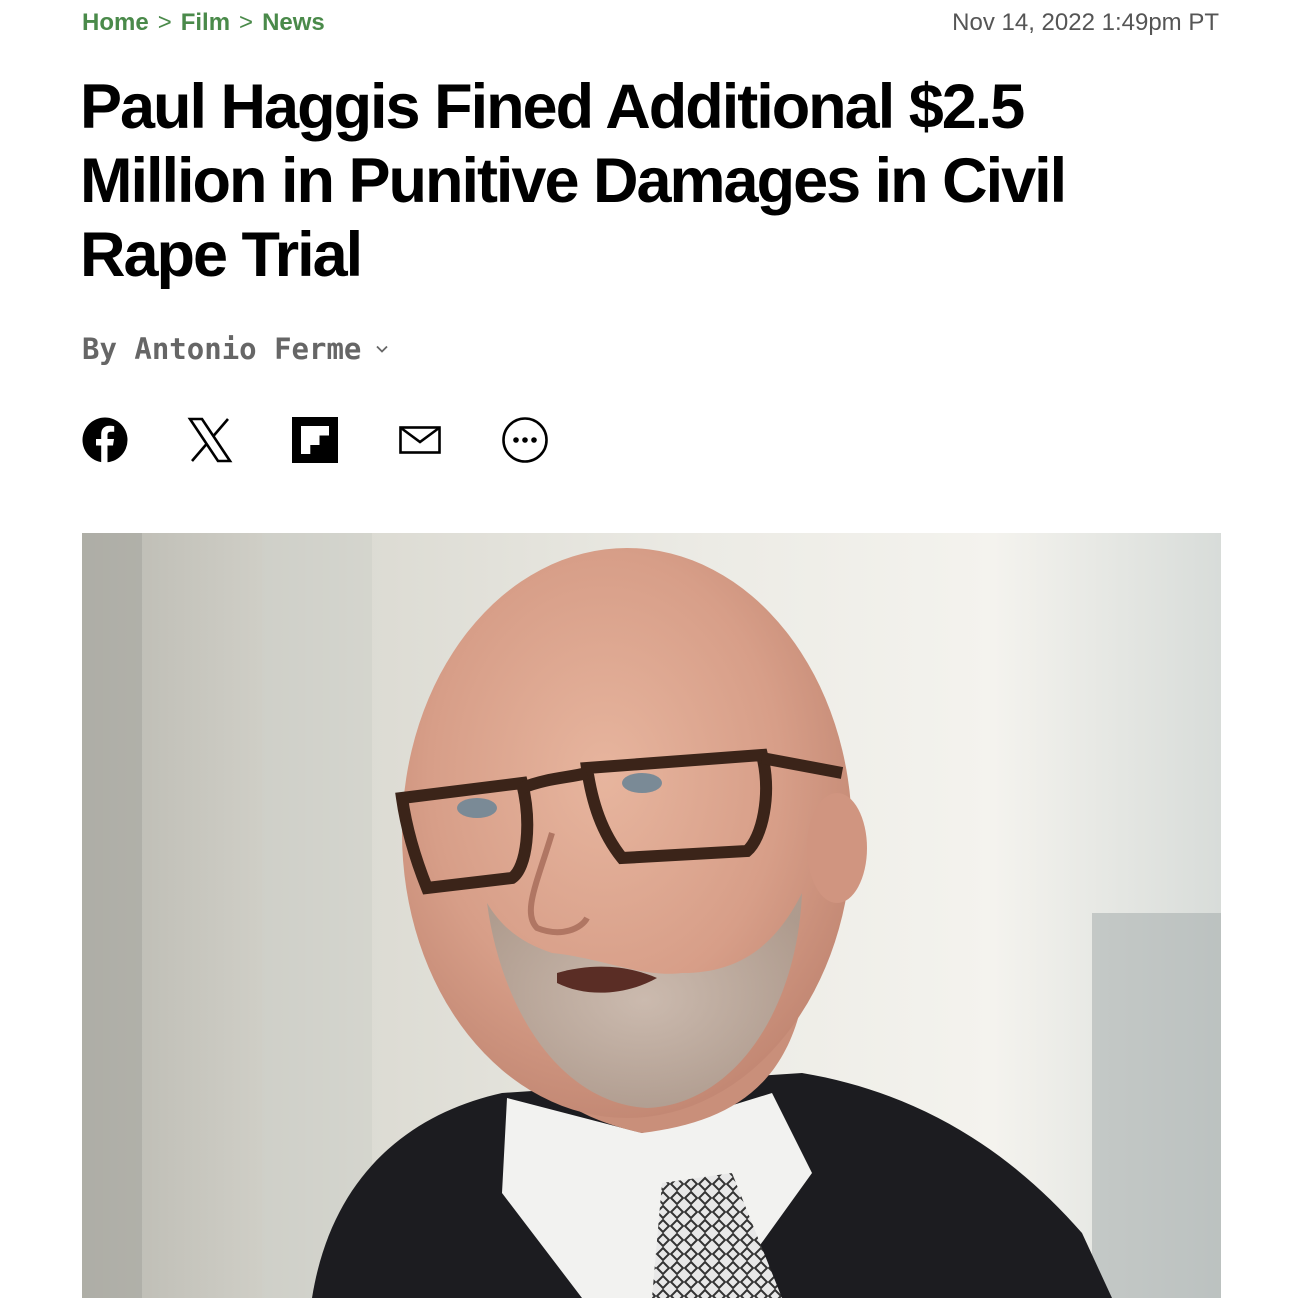  I want to click on email-icon, so click(420, 440).